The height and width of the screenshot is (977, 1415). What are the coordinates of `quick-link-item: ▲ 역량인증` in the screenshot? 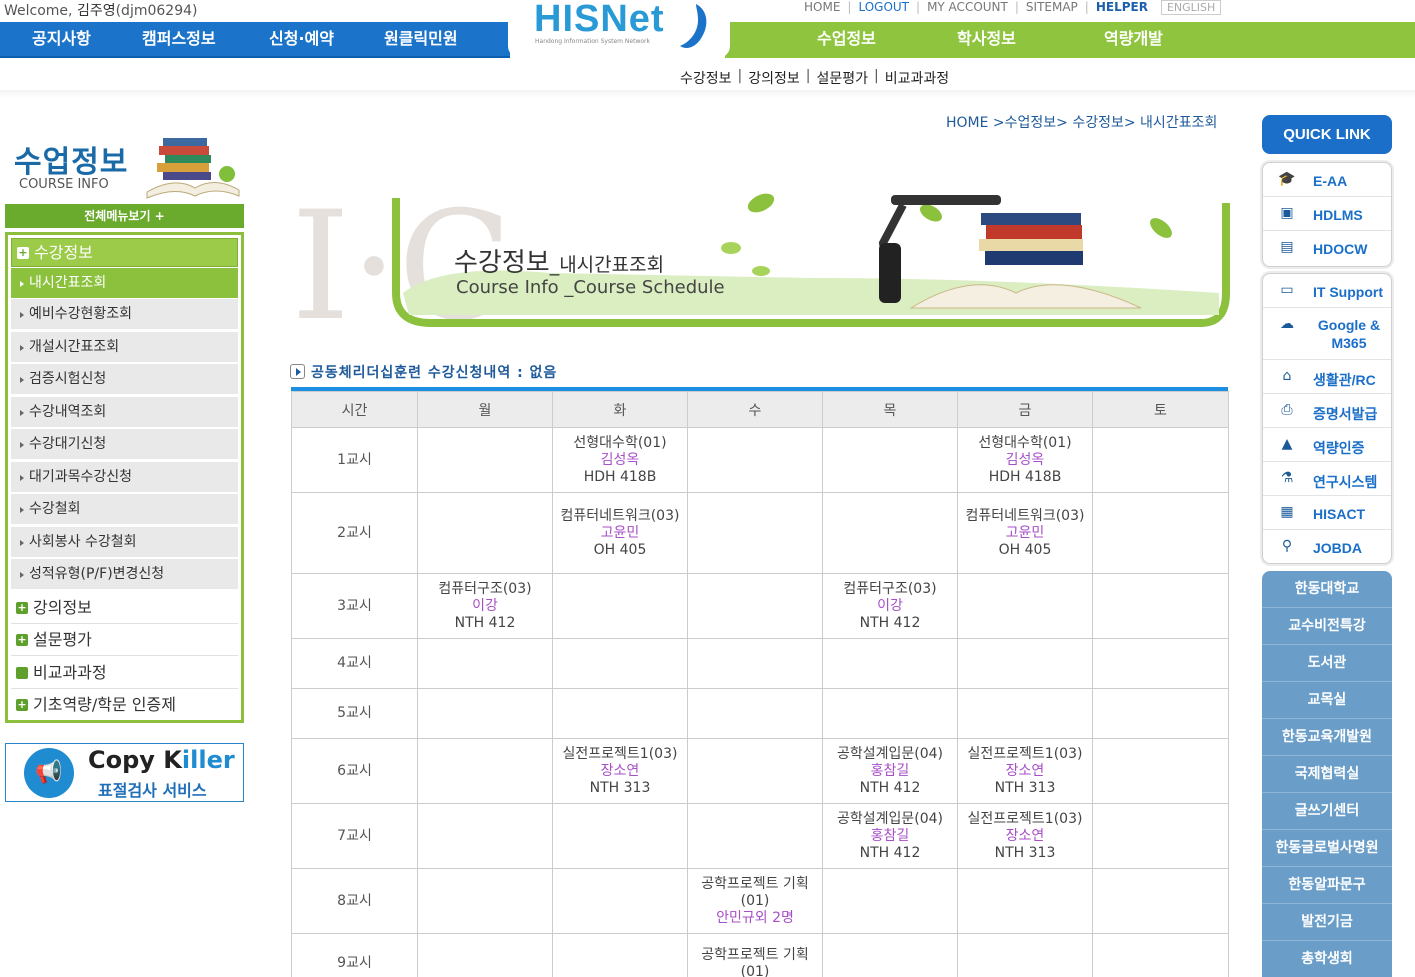 It's located at (1327, 445).